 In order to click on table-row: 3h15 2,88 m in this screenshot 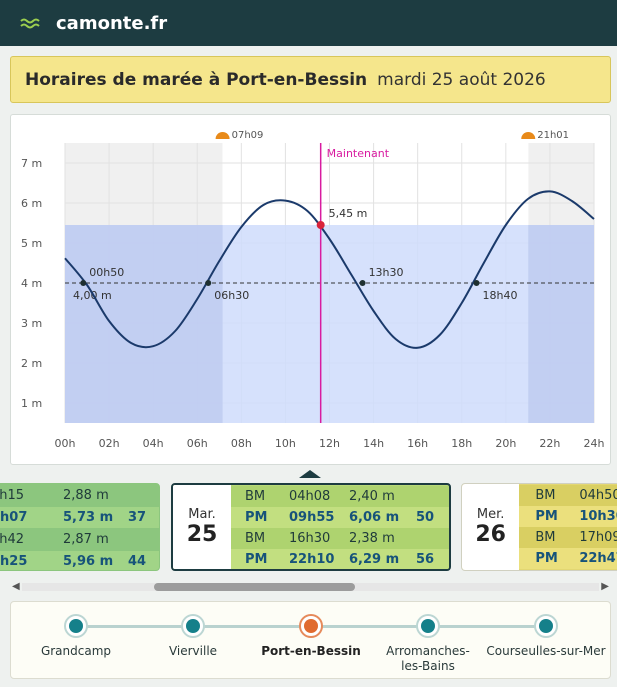, I will do `click(79, 495)`.